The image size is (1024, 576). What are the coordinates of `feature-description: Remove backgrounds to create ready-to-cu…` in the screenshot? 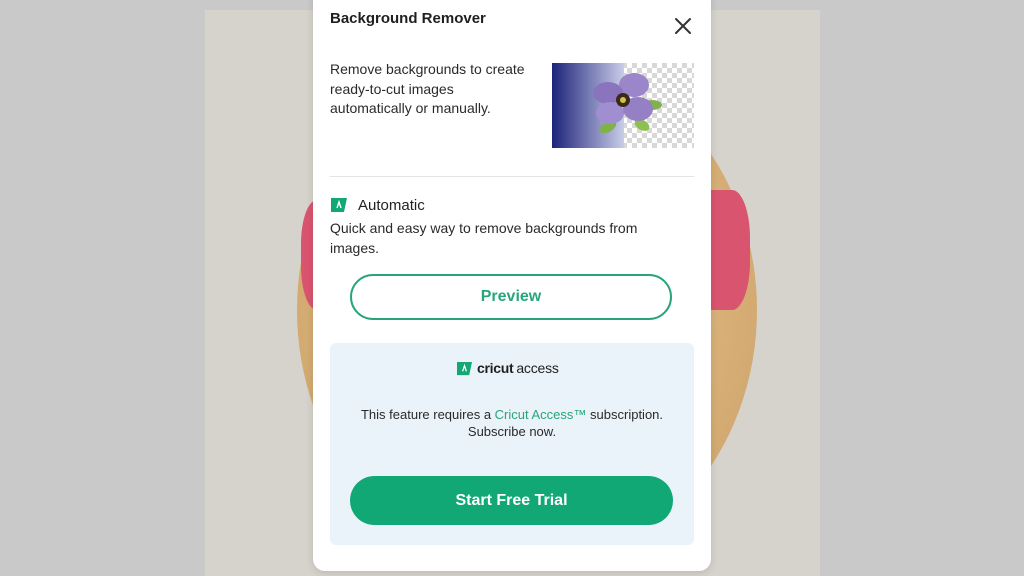 It's located at (427, 88).